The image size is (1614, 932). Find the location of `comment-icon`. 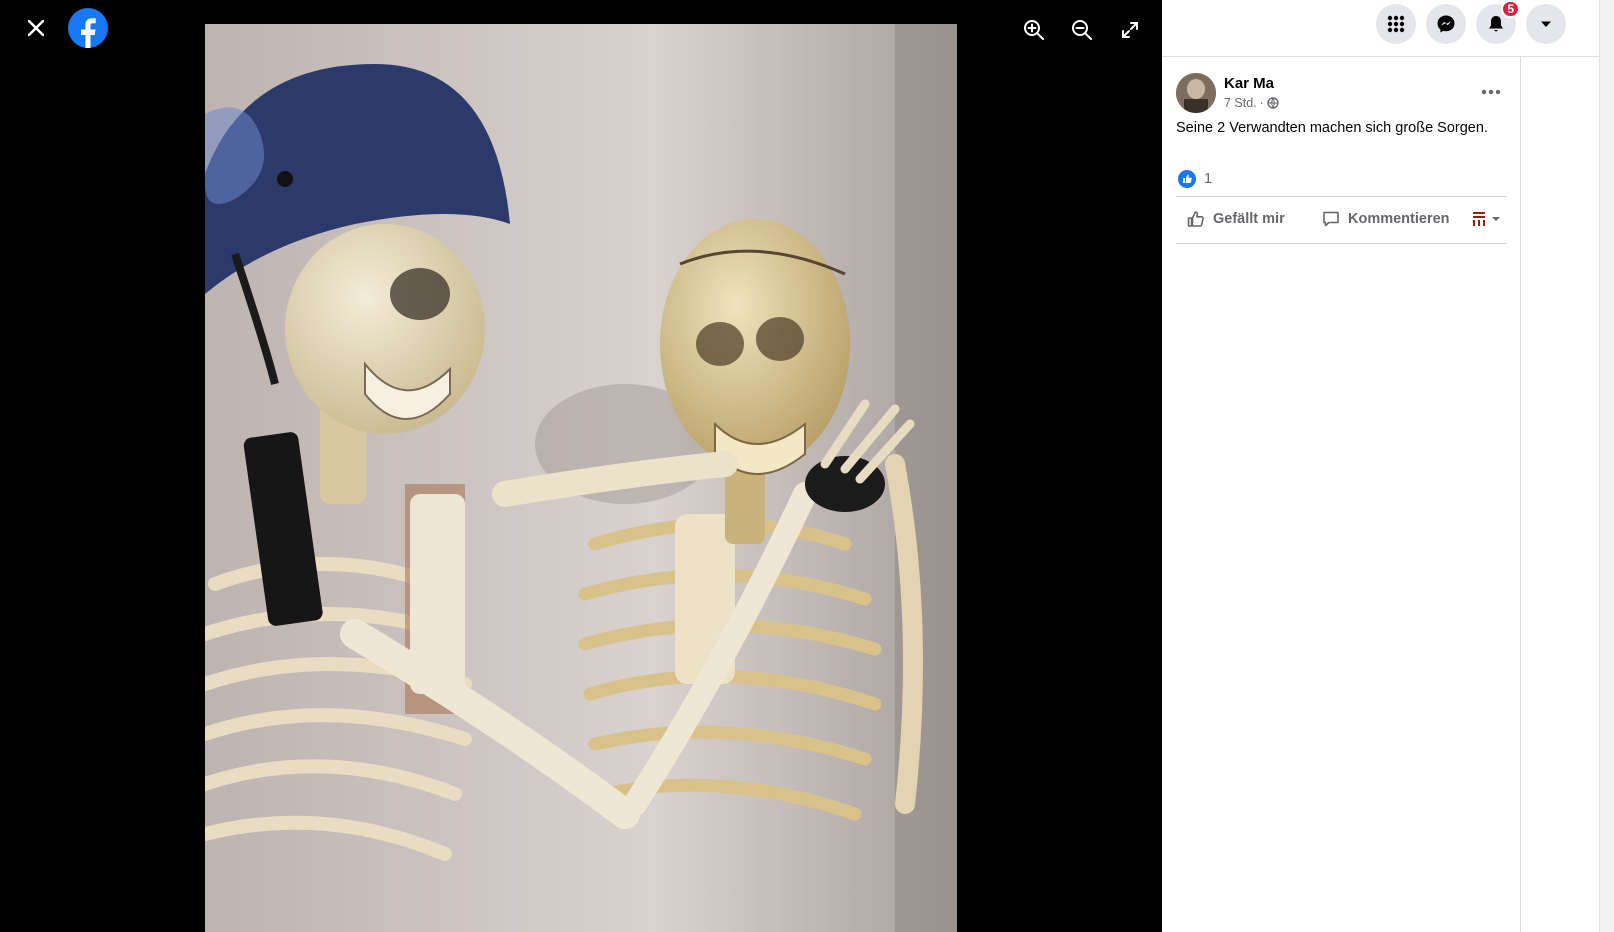

comment-icon is located at coordinates (1331, 219).